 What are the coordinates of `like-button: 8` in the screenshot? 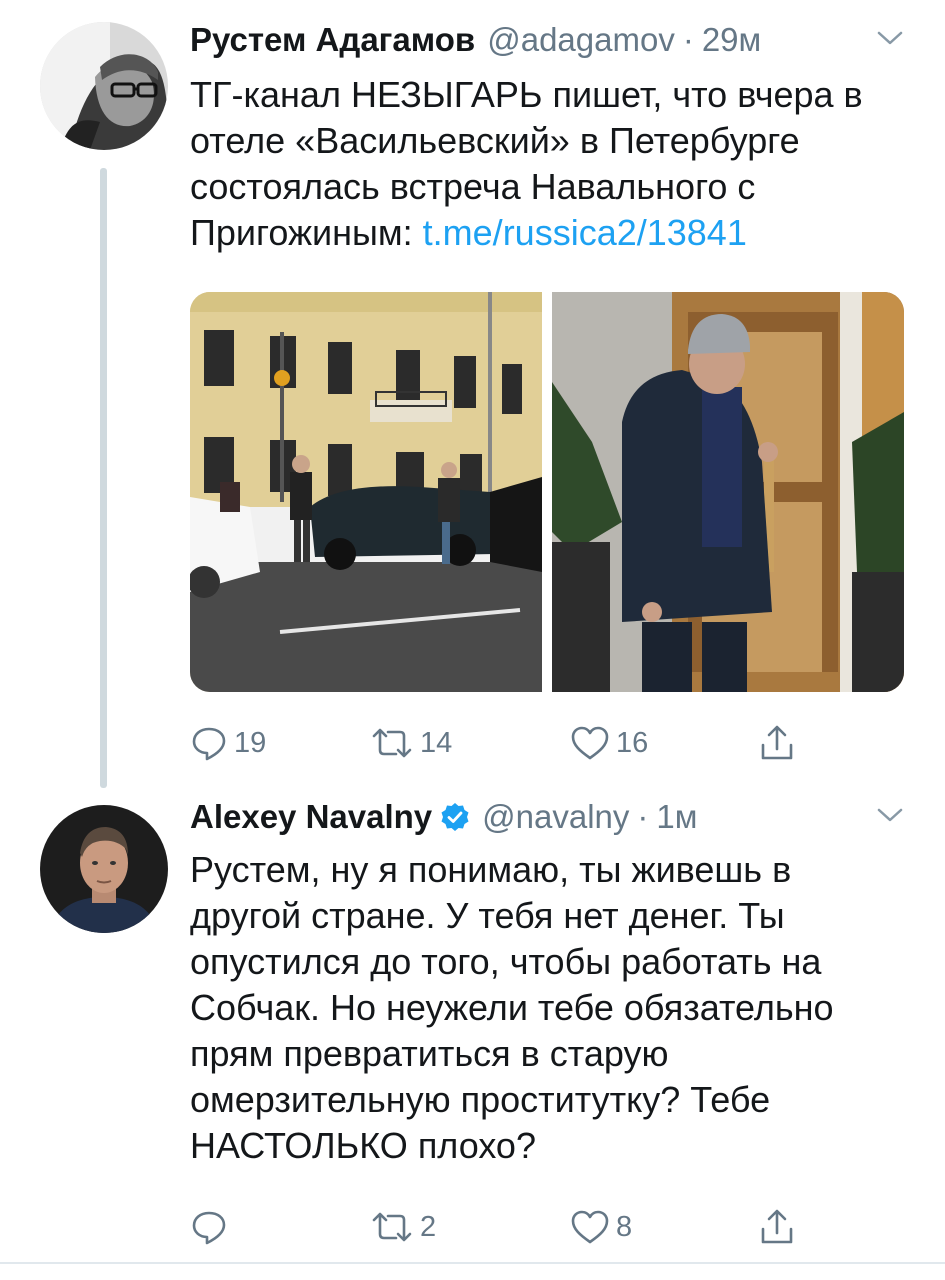 It's located at (601, 1227).